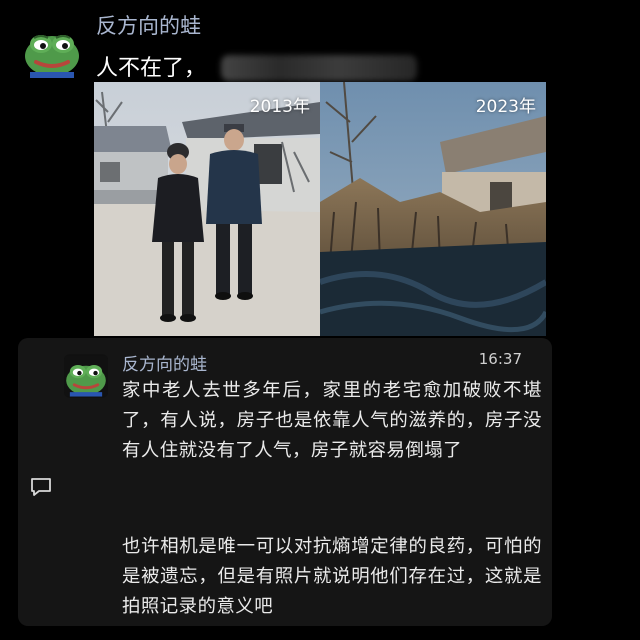 This screenshot has height=640, width=640. What do you see at coordinates (164, 362) in the screenshot?
I see `reply-username: 反方向的蛙` at bounding box center [164, 362].